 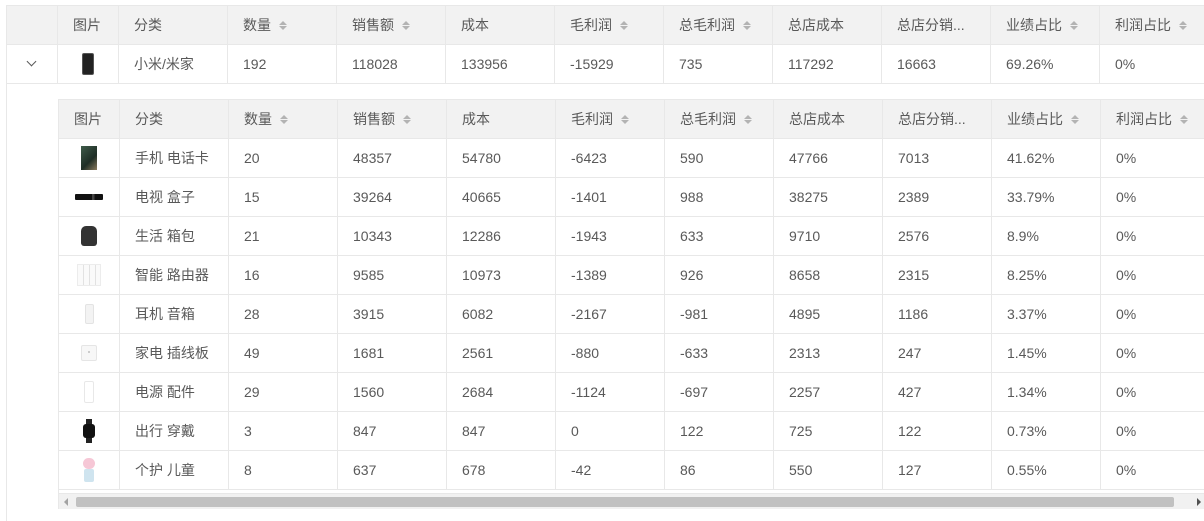 I want to click on watch-icon, so click(x=89, y=431).